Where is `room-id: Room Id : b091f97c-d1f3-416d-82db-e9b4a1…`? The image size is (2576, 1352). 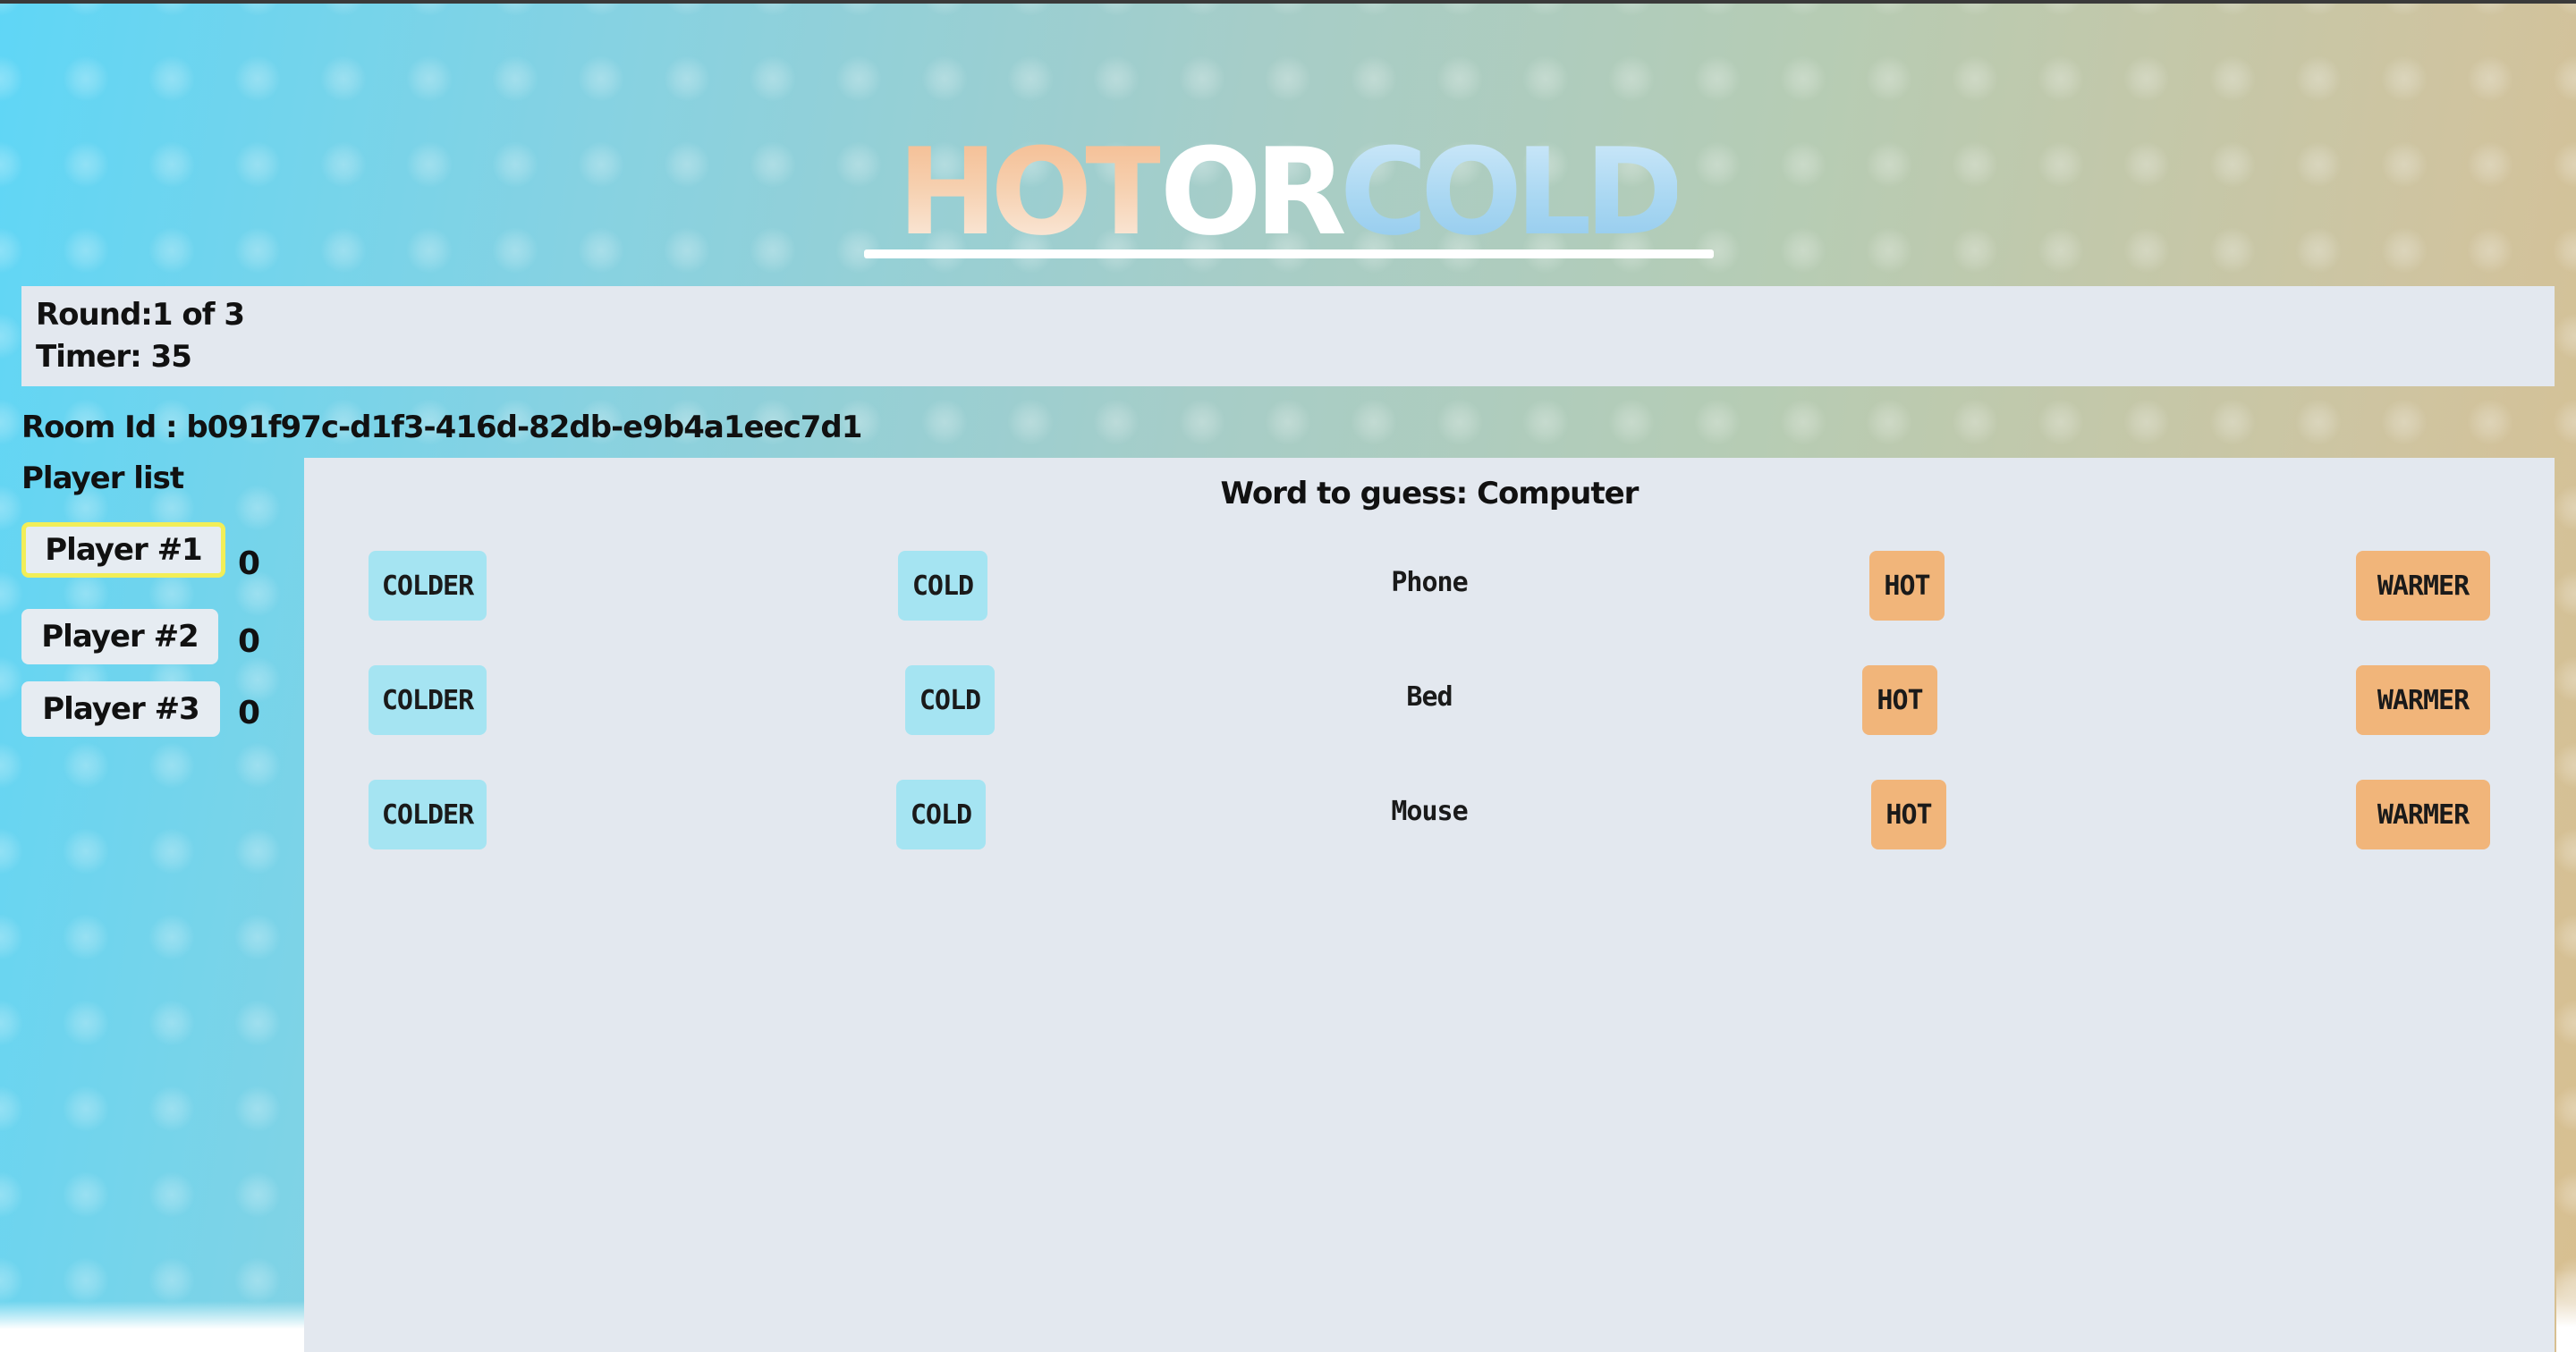
room-id: Room Id : b091f97c-d1f3-416d-82db-e9b4a1… is located at coordinates (441, 427).